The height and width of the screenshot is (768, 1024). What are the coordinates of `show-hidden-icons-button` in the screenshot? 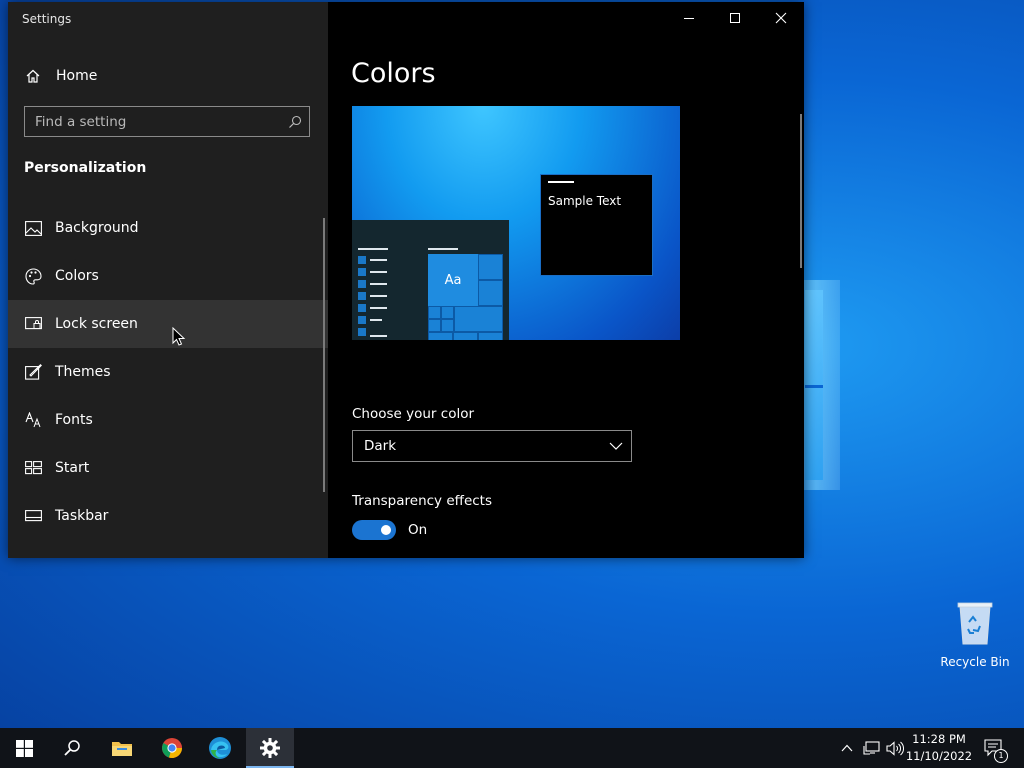 It's located at (847, 748).